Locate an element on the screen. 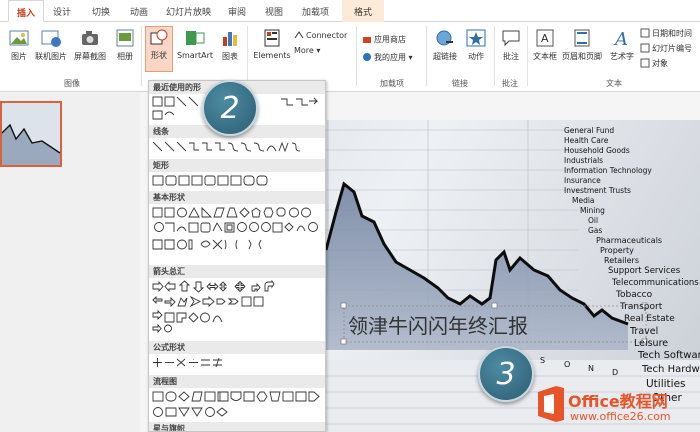  slide-thumbnail is located at coordinates (31, 134).